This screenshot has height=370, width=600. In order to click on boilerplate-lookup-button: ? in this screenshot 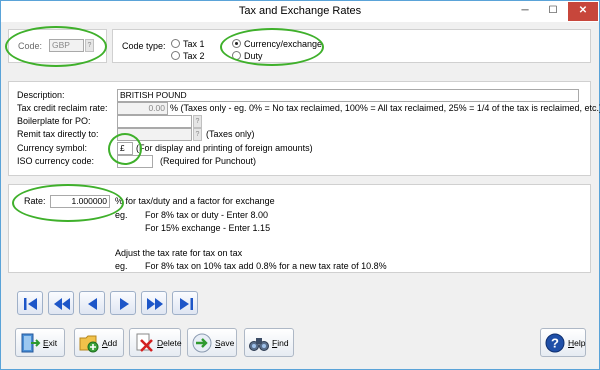, I will do `click(197, 121)`.